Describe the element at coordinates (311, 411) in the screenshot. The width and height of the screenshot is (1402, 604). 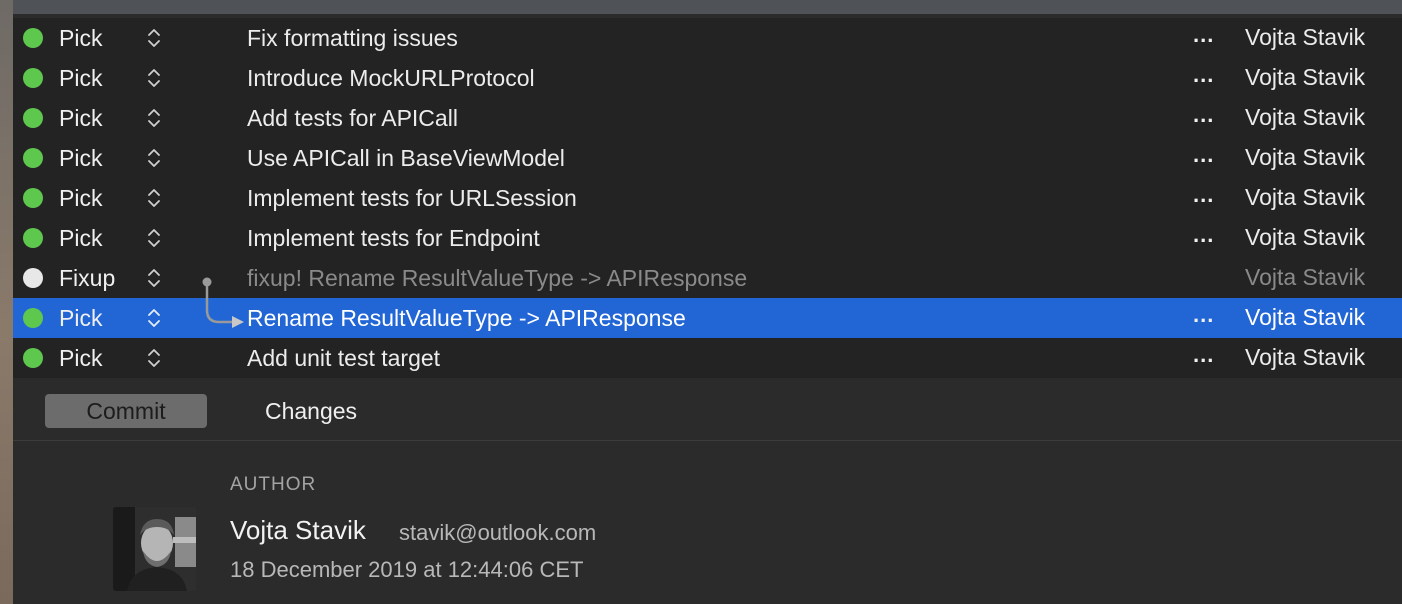
I see `tab-changes: Changes` at that location.